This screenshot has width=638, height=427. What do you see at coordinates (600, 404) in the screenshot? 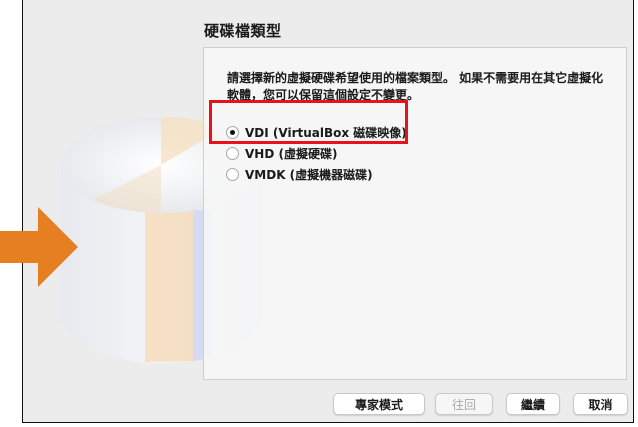
I see `cancel-button: 取消` at bounding box center [600, 404].